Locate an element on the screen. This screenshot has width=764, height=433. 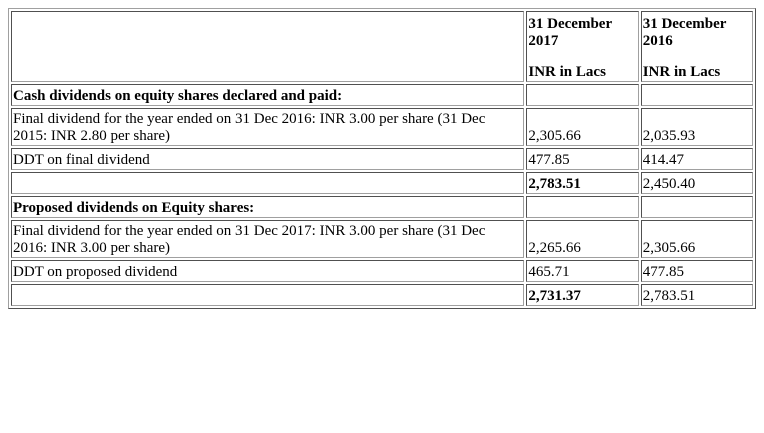
header-2016-line1: 31 December is located at coordinates (684, 24).